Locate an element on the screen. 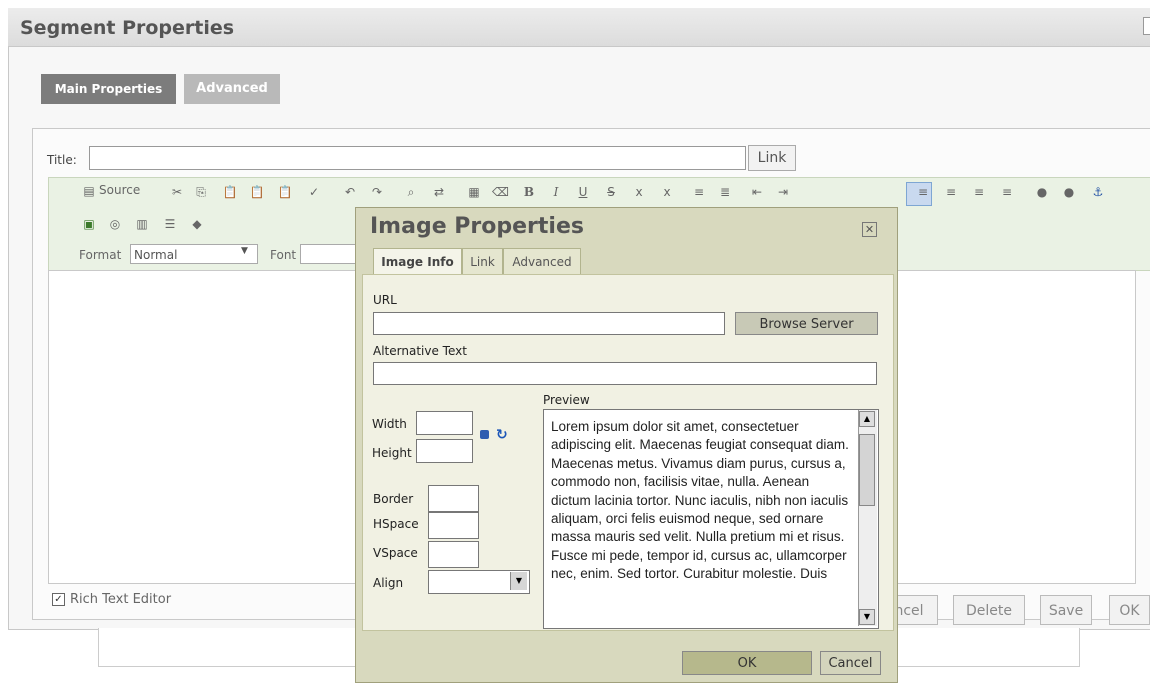 This screenshot has width=1150, height=683. title-label: Title: is located at coordinates (62, 160).